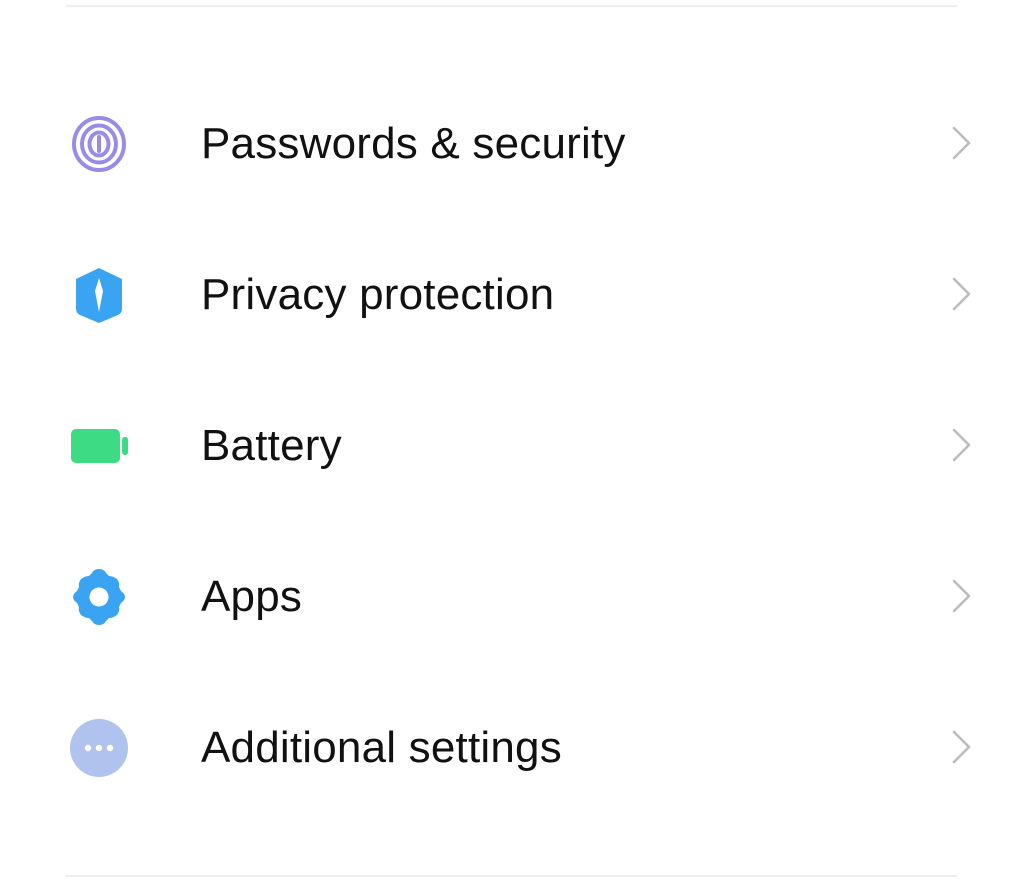 The image size is (1024, 883). Describe the element at coordinates (511, 876) in the screenshot. I see `bottom-divider` at that location.